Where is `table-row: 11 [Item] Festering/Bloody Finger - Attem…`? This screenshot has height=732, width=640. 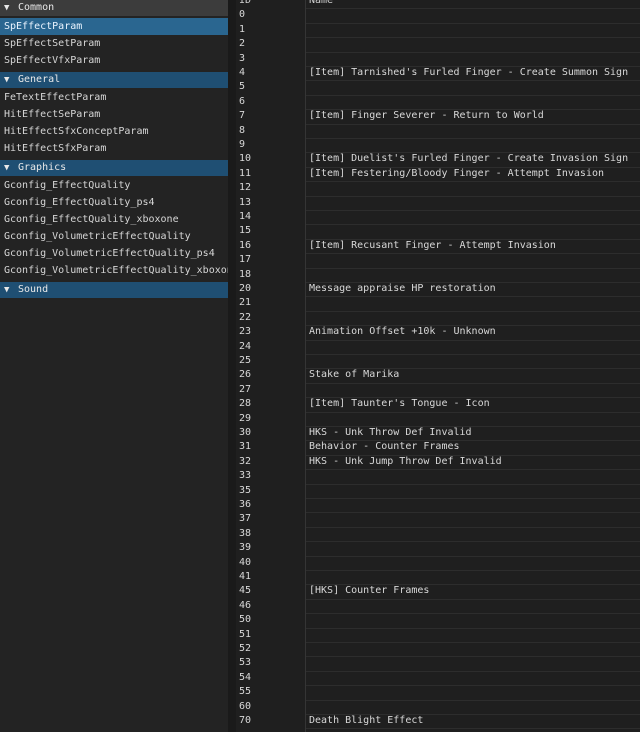 table-row: 11 [Item] Festering/Bloody Finger - Attem… is located at coordinates (438, 174).